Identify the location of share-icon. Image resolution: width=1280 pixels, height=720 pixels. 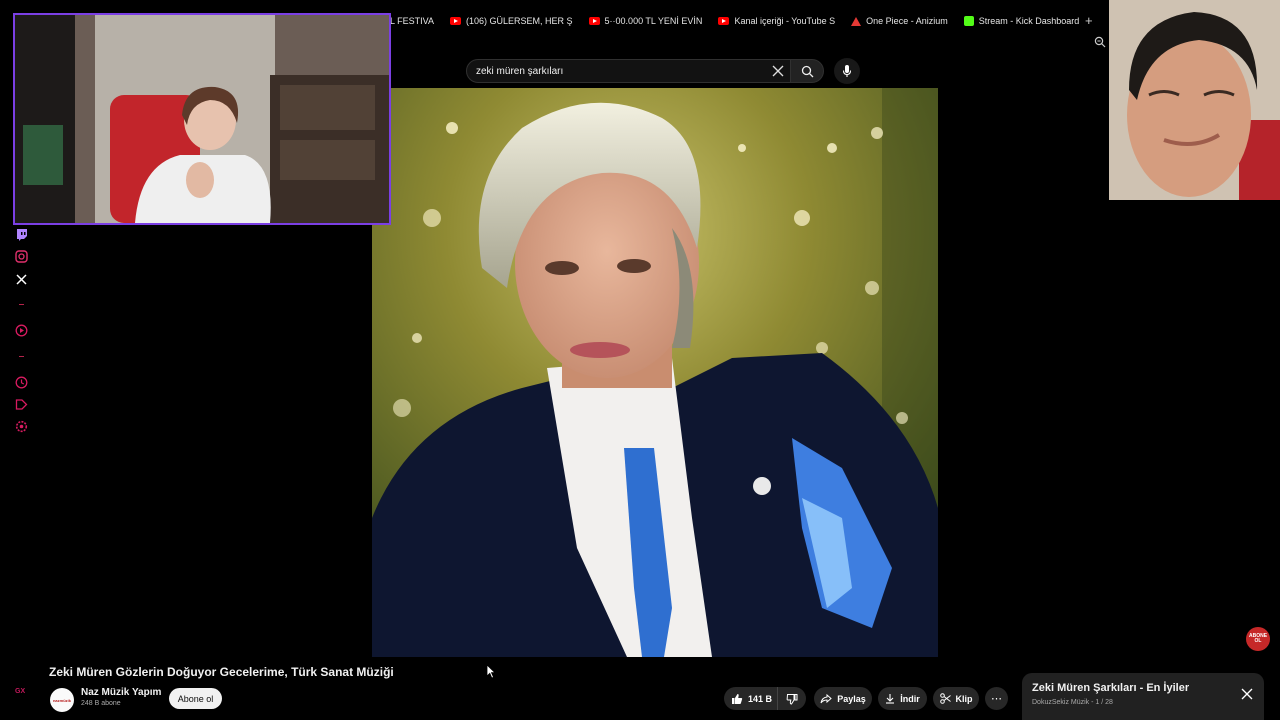
(826, 698).